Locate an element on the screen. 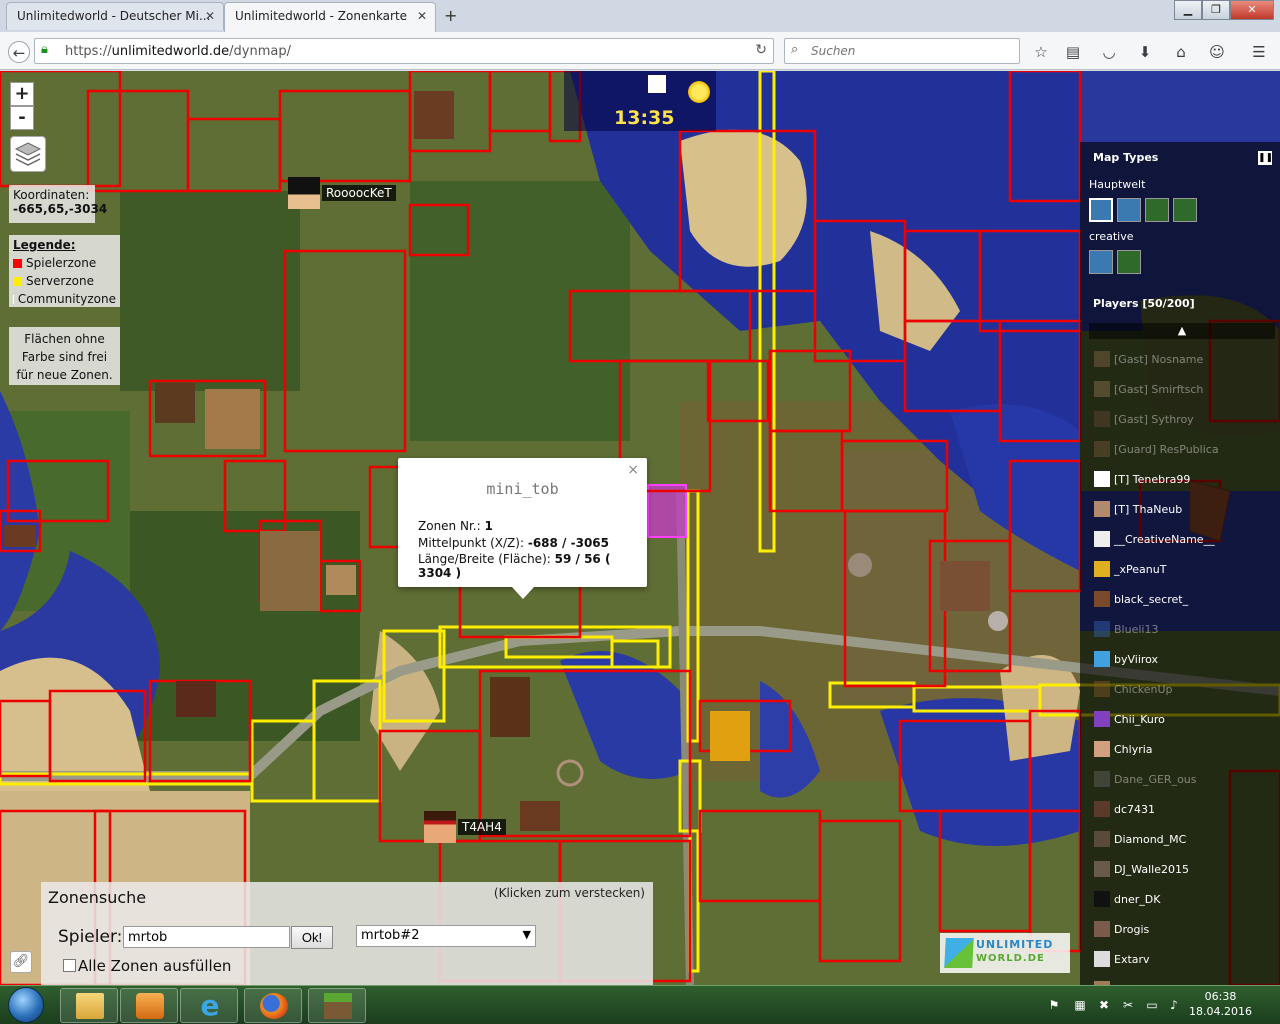  free-note-line: Flächen ohne is located at coordinates (64, 339).